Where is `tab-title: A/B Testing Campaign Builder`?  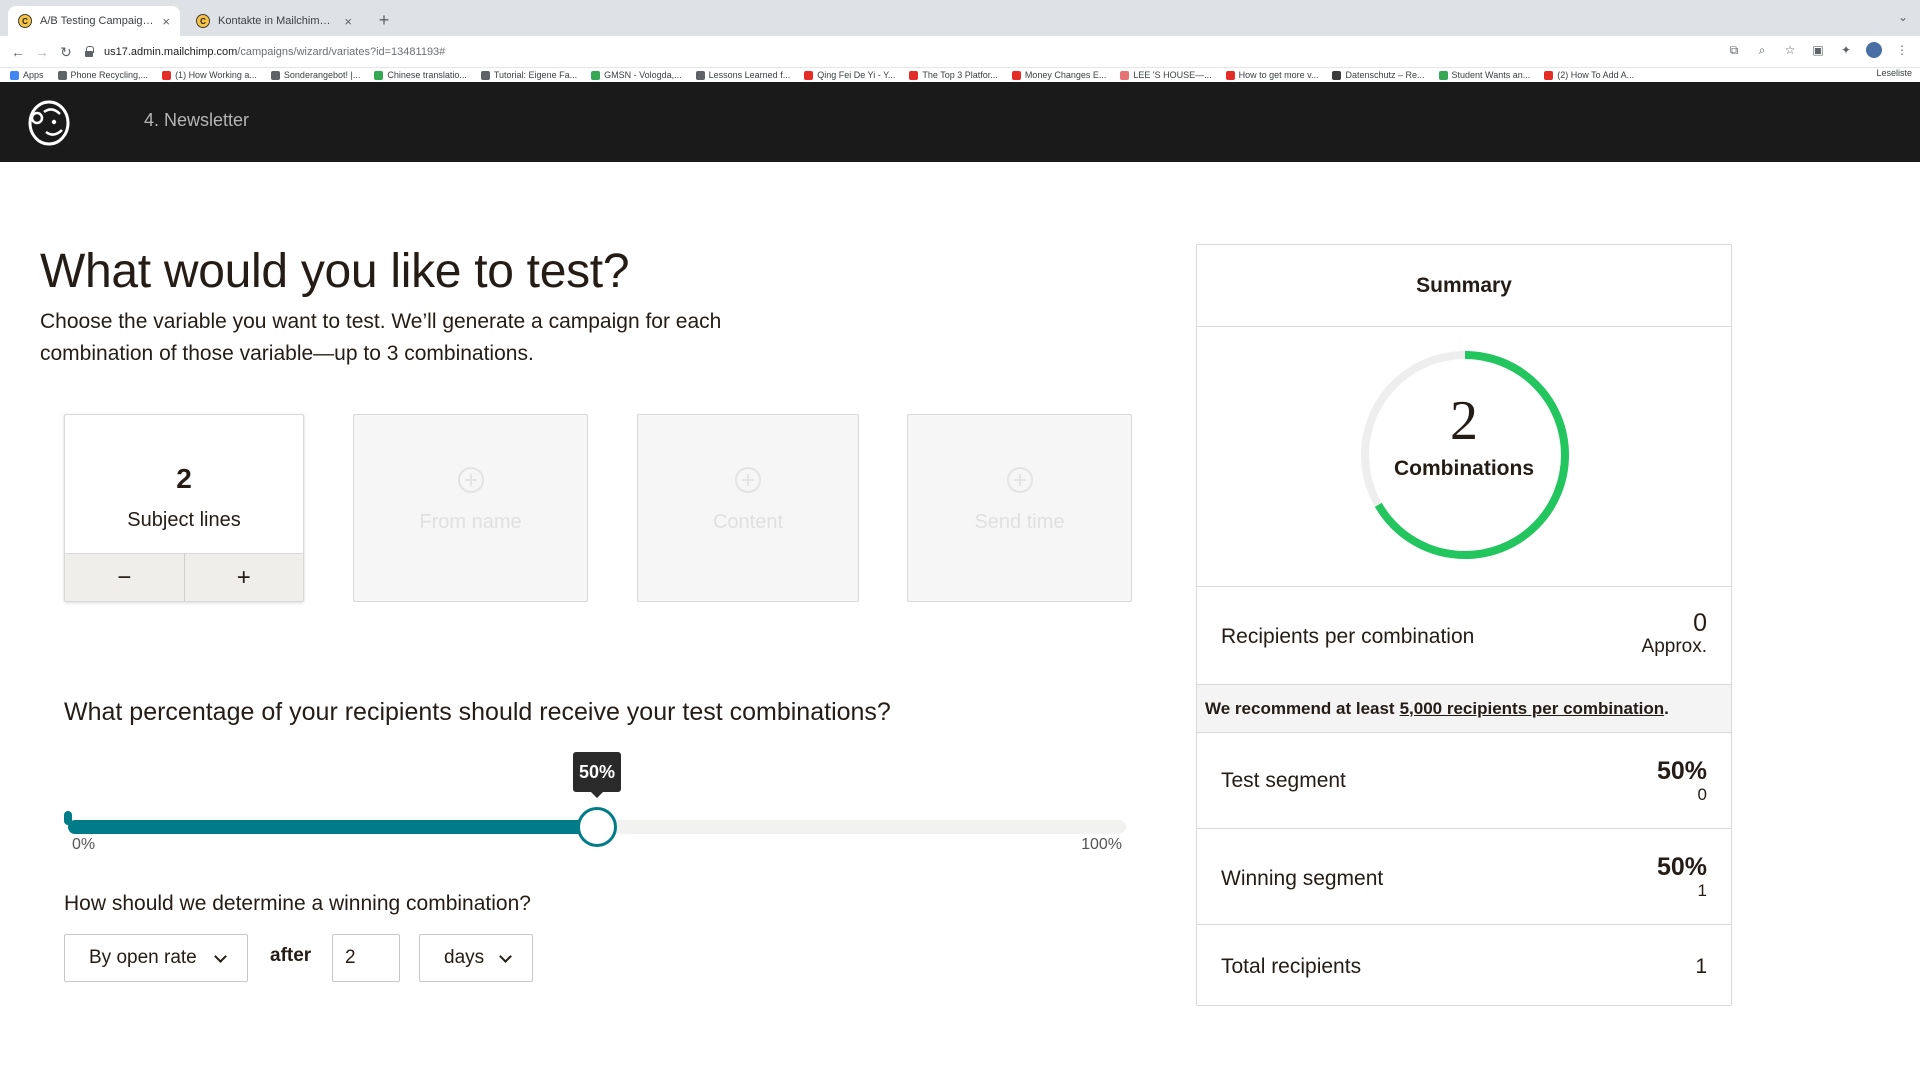
tab-title: A/B Testing Campaign Builder is located at coordinates (97, 21).